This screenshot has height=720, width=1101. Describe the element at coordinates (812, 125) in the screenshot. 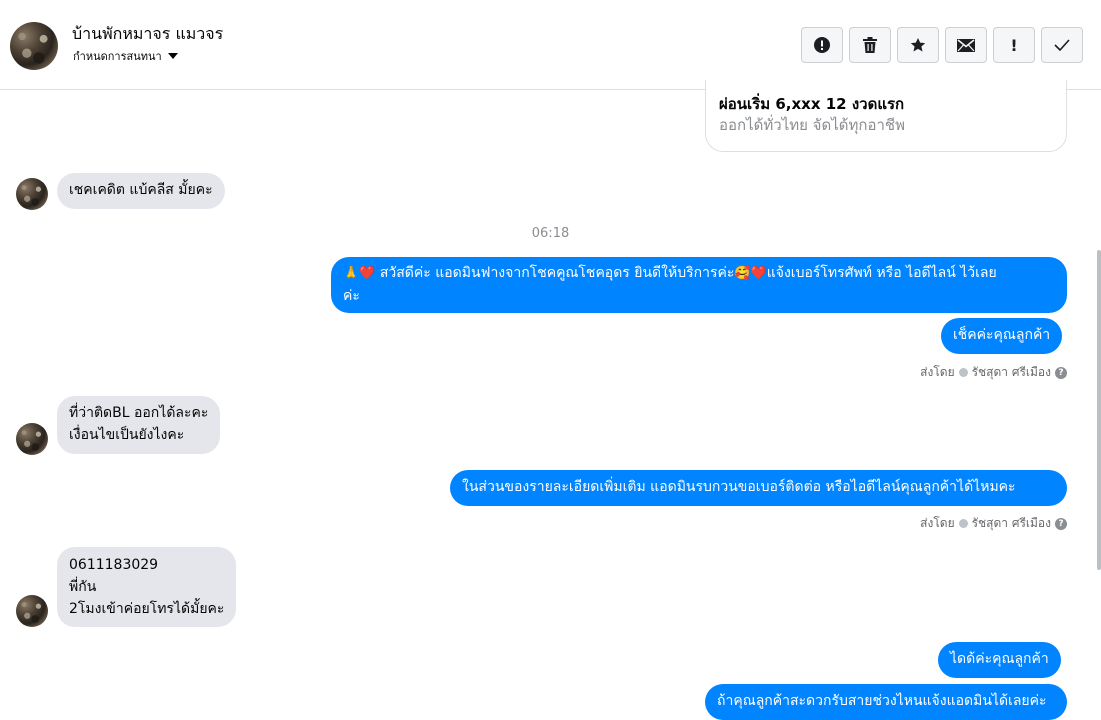

I see `ad-card-subtitle: ออกได้ทั่วไทย จัดได้ทุกอาชีพ` at that location.